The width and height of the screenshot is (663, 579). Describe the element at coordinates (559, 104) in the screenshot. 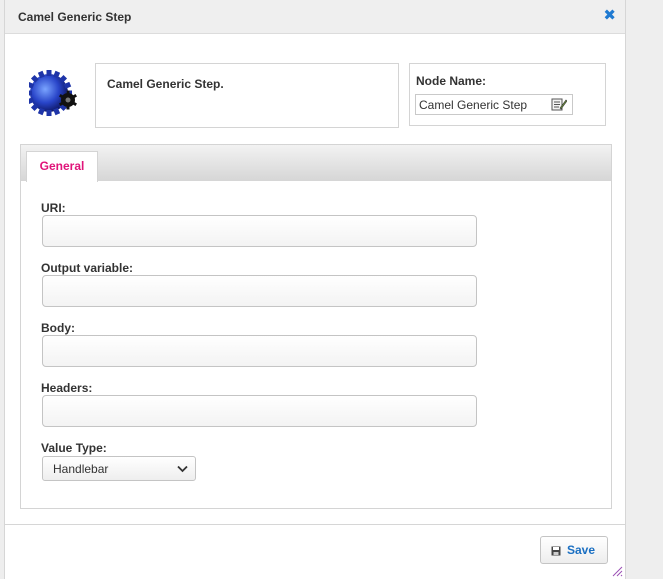

I see `edit-note-icon` at that location.